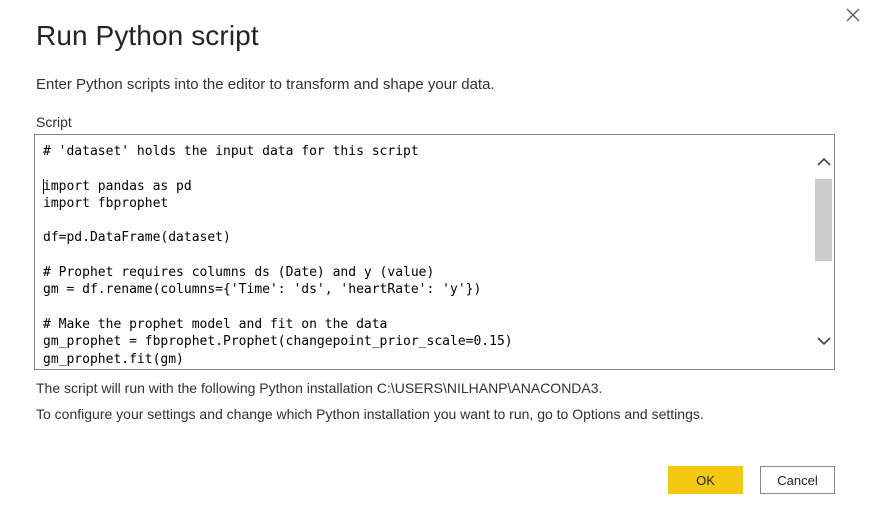 Image resolution: width=871 pixels, height=531 pixels. Describe the element at coordinates (705, 480) in the screenshot. I see `ok-button: OK` at that location.